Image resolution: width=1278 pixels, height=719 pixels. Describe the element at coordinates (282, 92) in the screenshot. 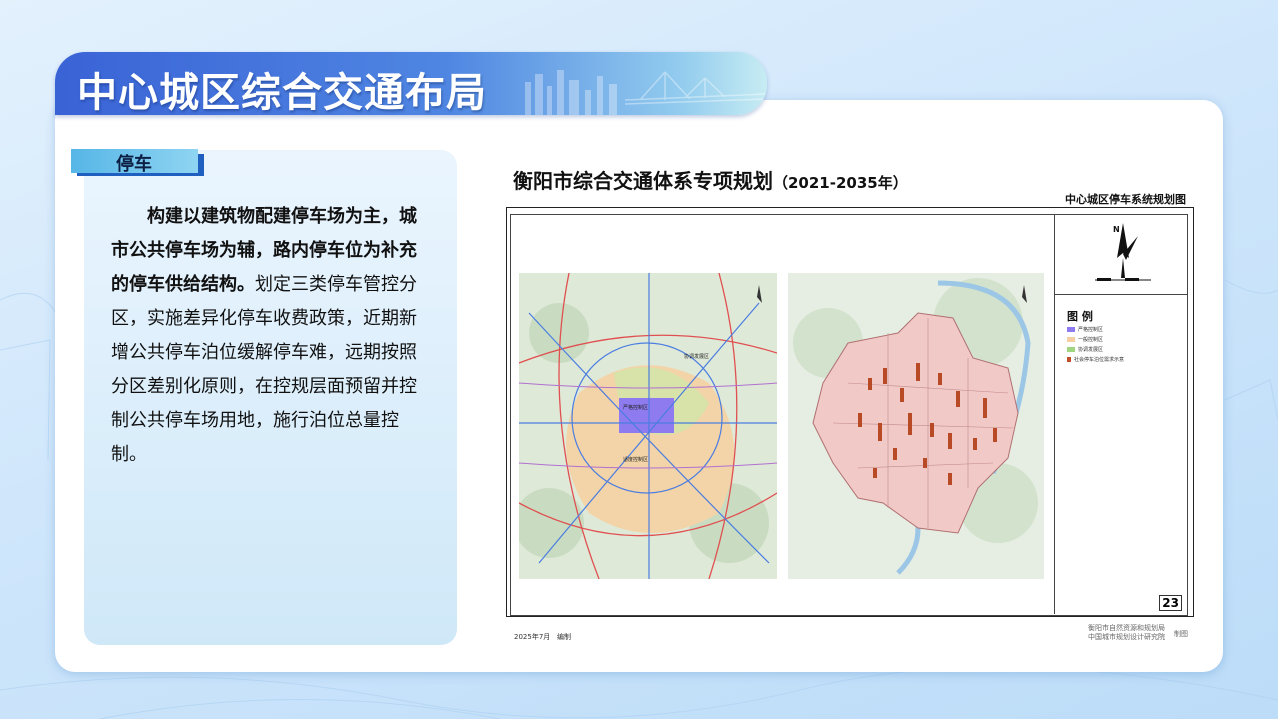

I see `page-title: 中心城区综合交通布局` at that location.